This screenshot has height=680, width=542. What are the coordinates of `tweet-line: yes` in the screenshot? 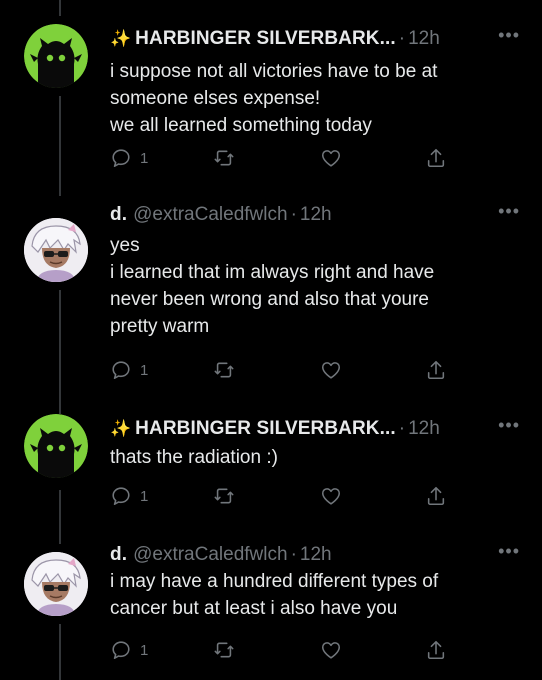 It's located at (125, 245).